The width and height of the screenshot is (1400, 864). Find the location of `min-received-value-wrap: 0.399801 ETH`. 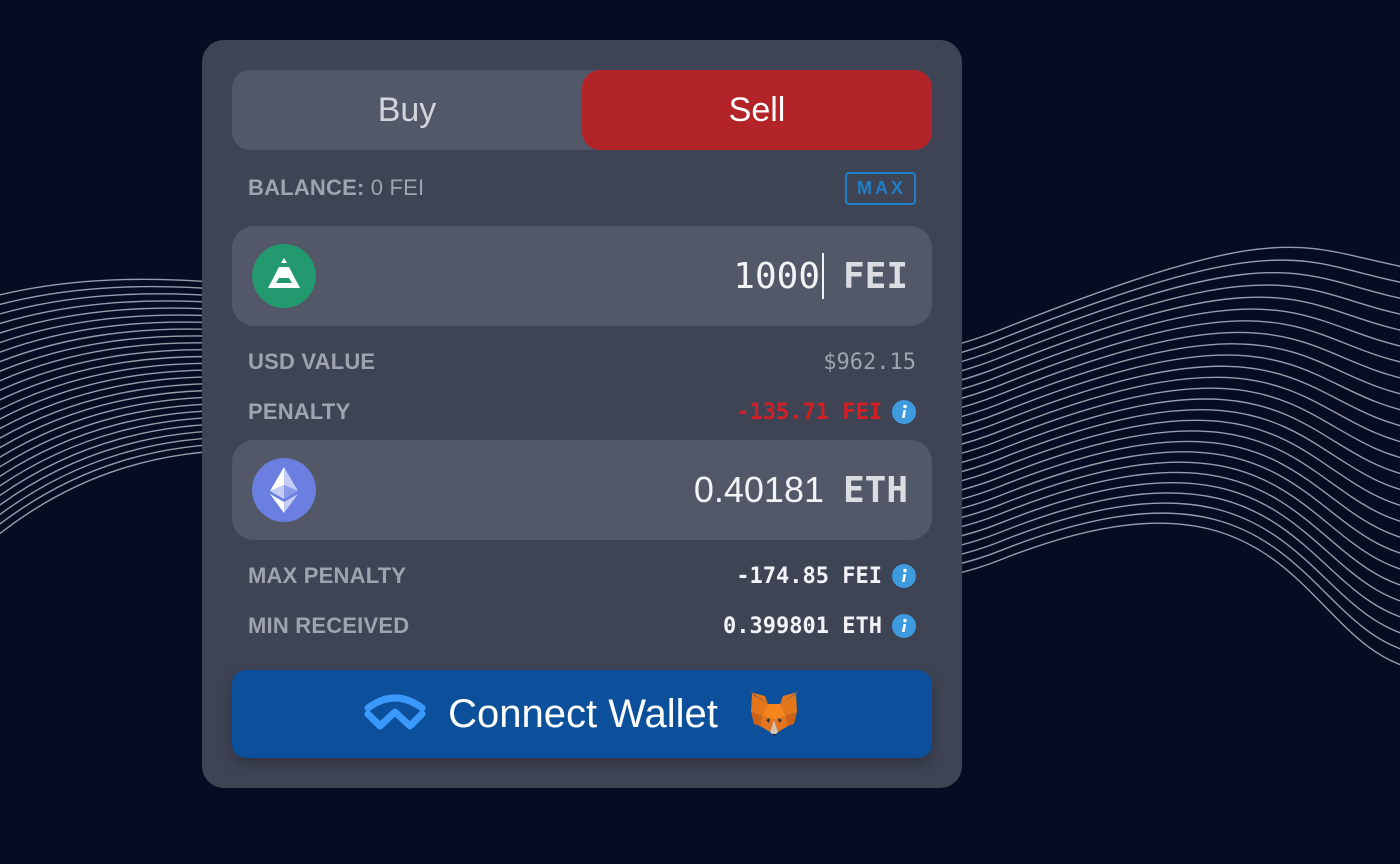

min-received-value-wrap: 0.399801 ETH is located at coordinates (819, 626).